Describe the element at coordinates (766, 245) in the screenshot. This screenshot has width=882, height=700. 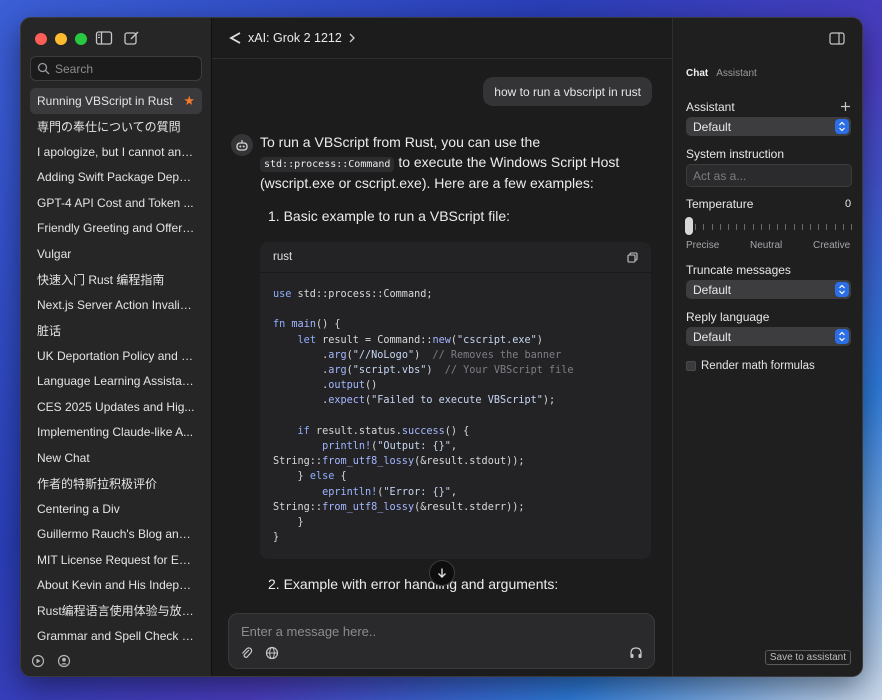
I see `temp-label-neutral: Neutral` at that location.